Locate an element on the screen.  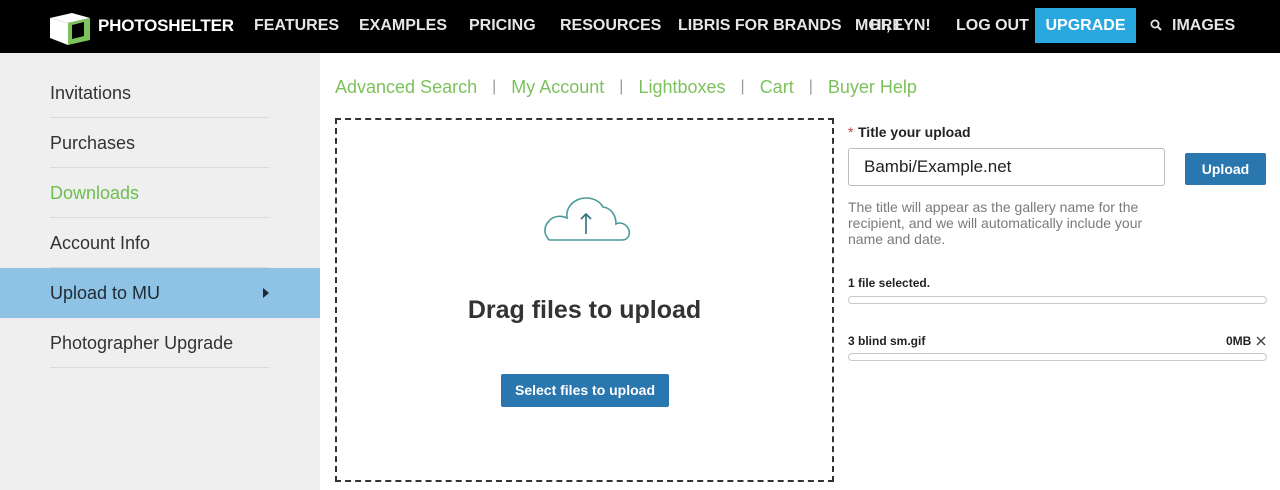
nav-user-greeting: HI, LYN! is located at coordinates (900, 26).